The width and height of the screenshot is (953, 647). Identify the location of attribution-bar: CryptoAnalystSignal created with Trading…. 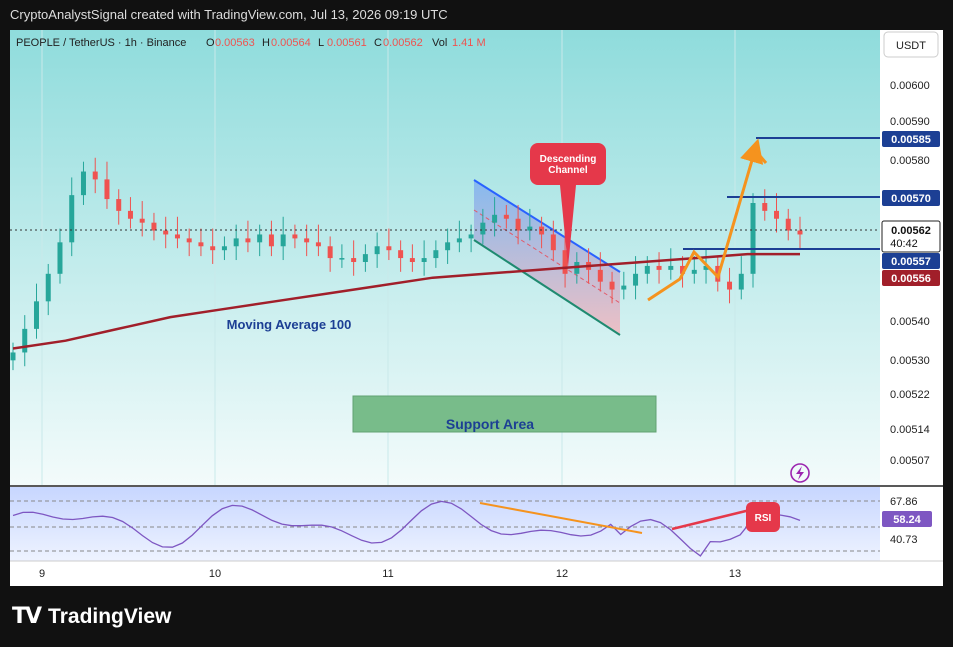
(476, 15).